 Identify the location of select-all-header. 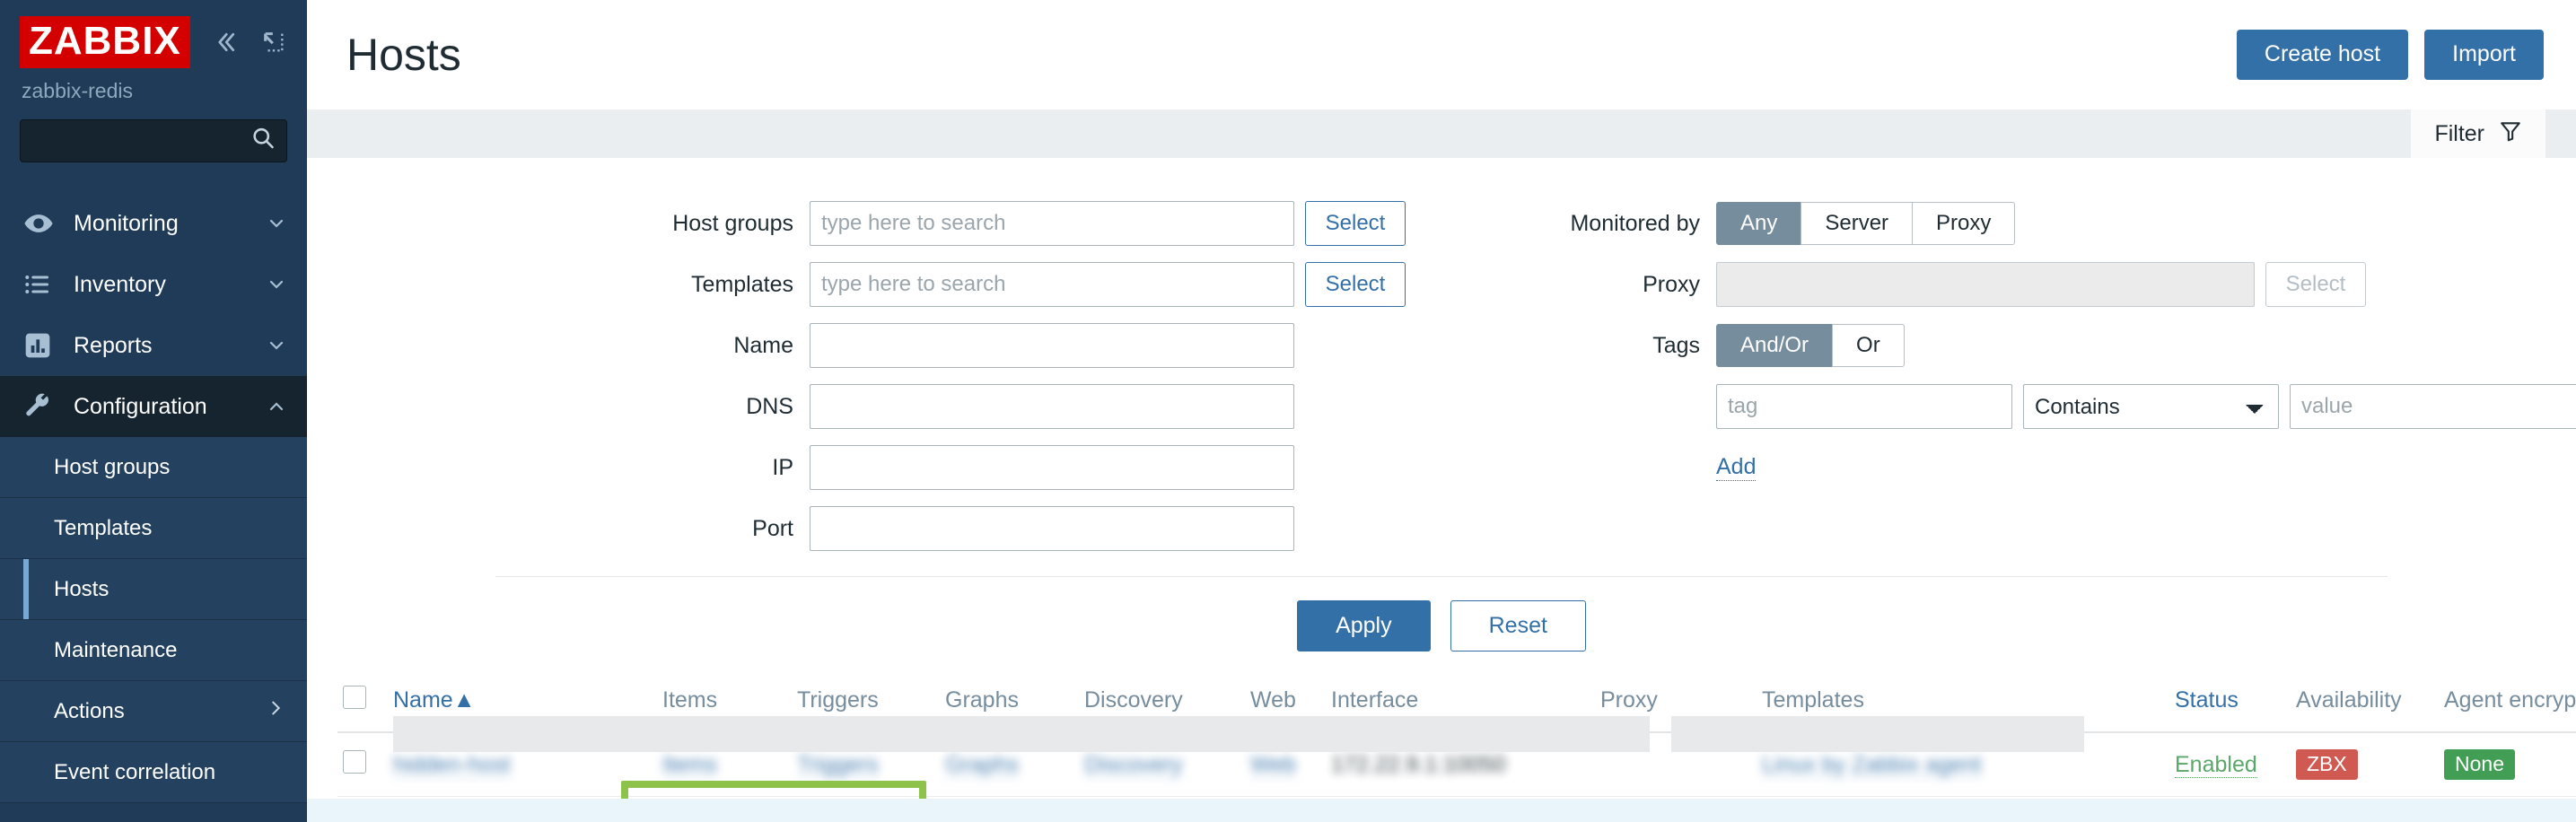
(362, 703).